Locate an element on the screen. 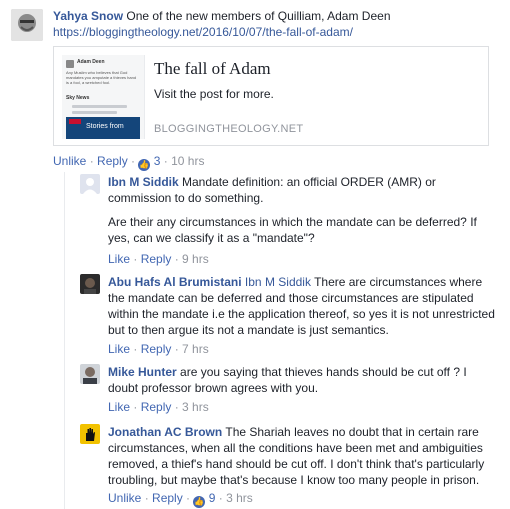 The width and height of the screenshot is (510, 509). default-avatar-icon is located at coordinates (90, 184).